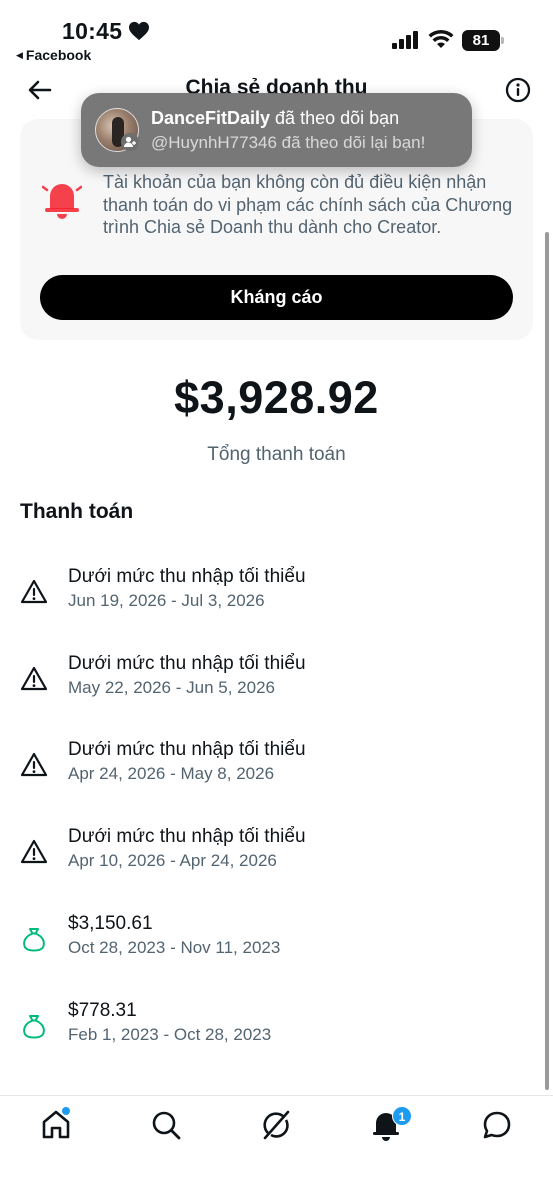 Image resolution: width=553 pixels, height=1200 pixels. I want to click on payments-section-title: Thanh toán, so click(77, 511).